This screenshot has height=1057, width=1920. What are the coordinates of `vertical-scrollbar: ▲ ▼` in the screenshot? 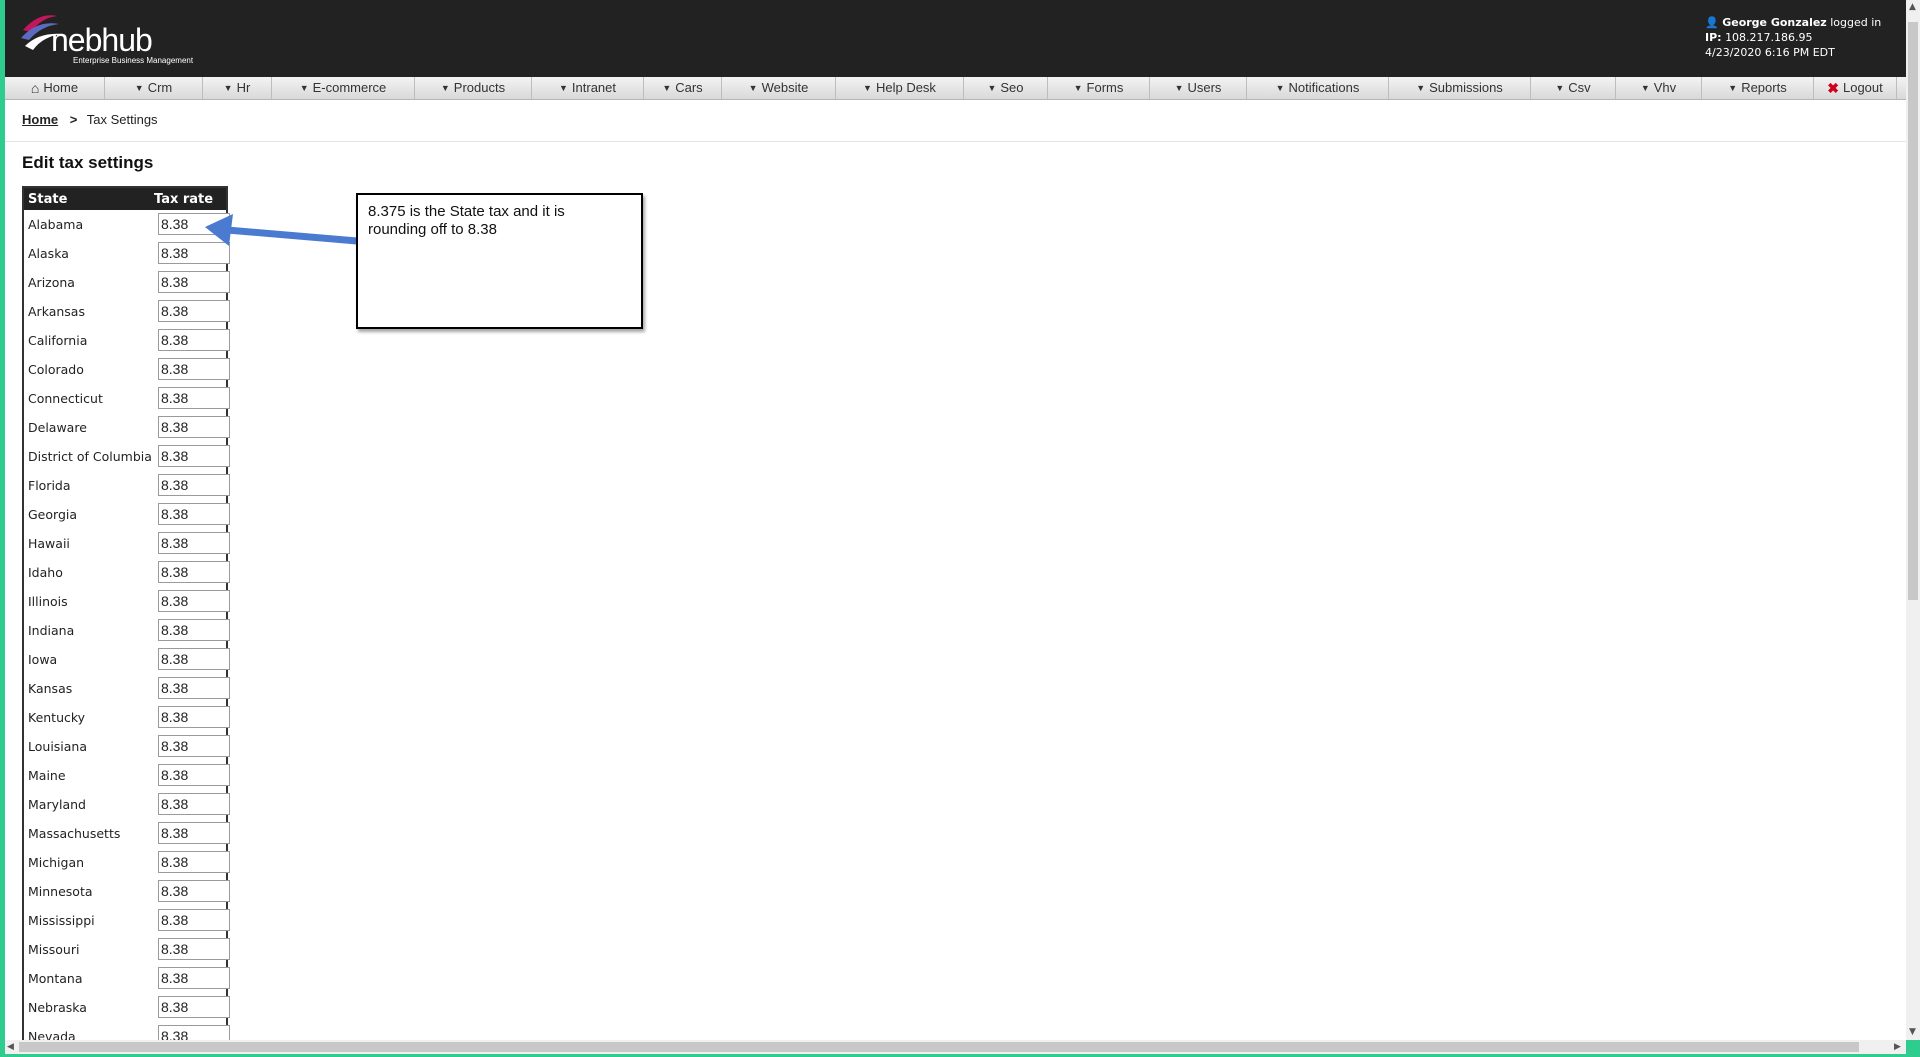 It's located at (1913, 520).